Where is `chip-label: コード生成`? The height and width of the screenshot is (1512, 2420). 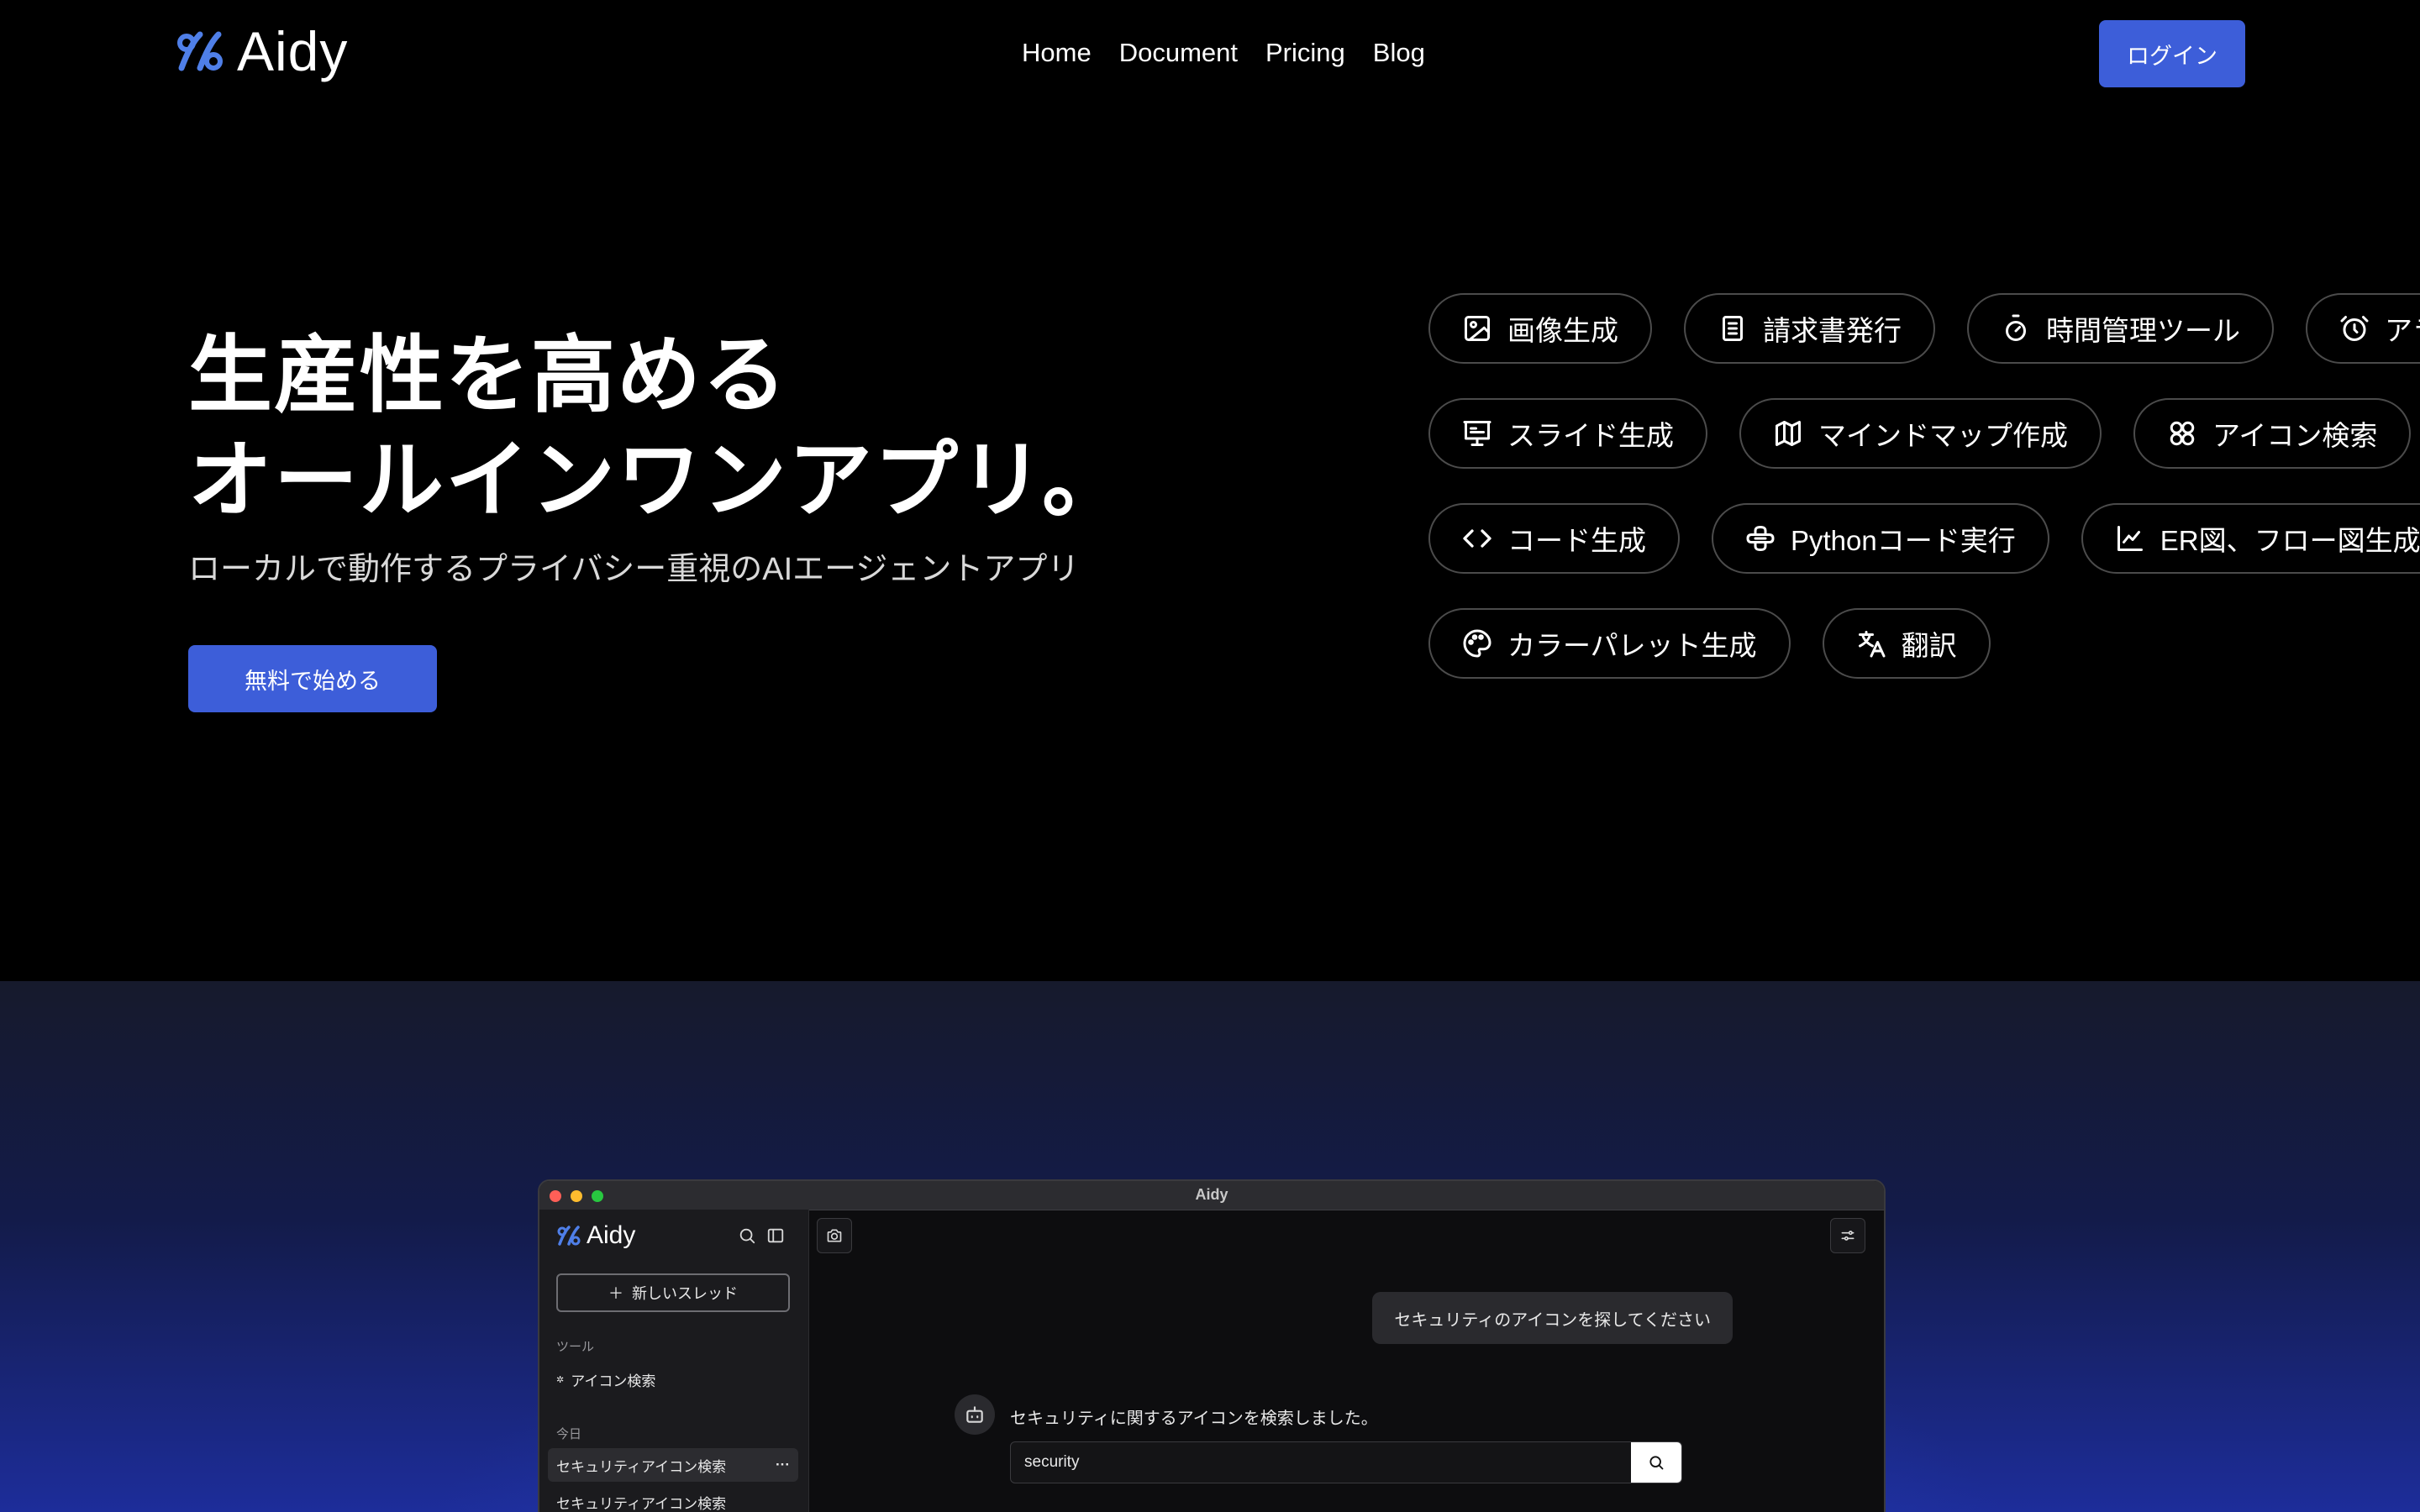 chip-label: コード生成 is located at coordinates (1576, 540).